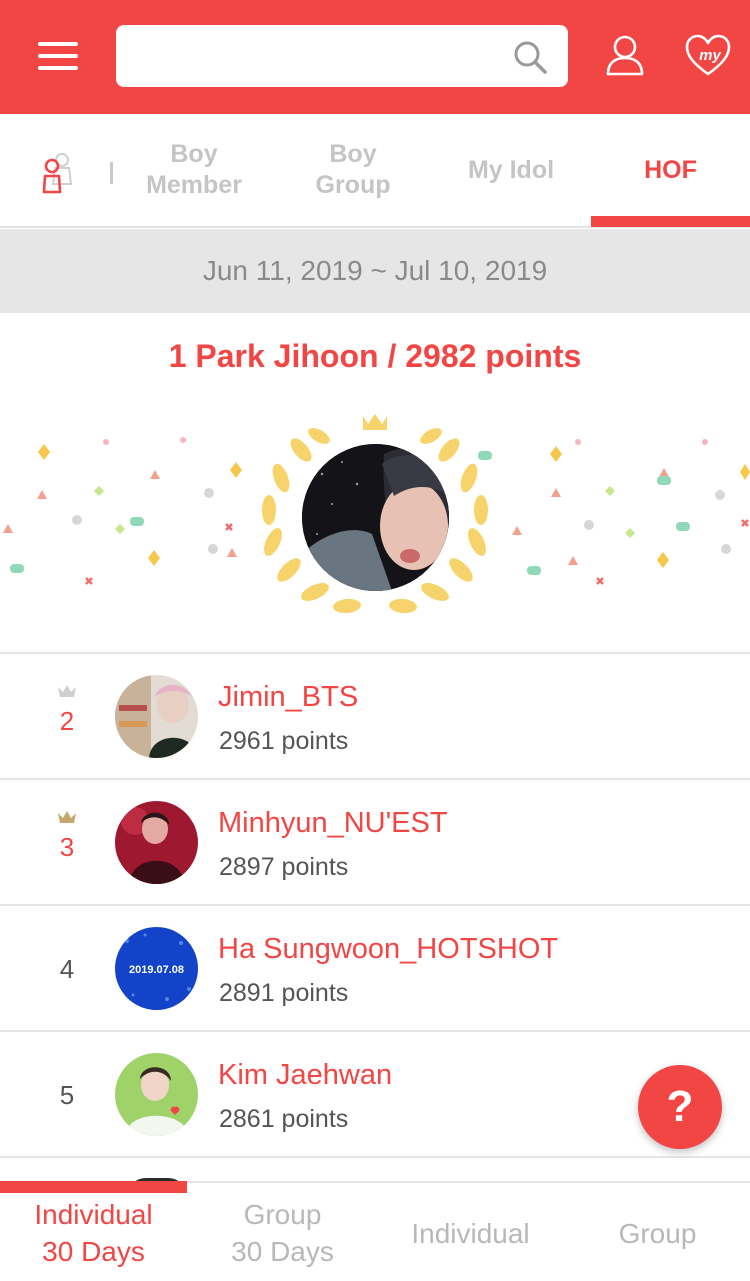  I want to click on period-bar: Jun 11, 2019 ~ Jul 10, 2019, so click(375, 271).